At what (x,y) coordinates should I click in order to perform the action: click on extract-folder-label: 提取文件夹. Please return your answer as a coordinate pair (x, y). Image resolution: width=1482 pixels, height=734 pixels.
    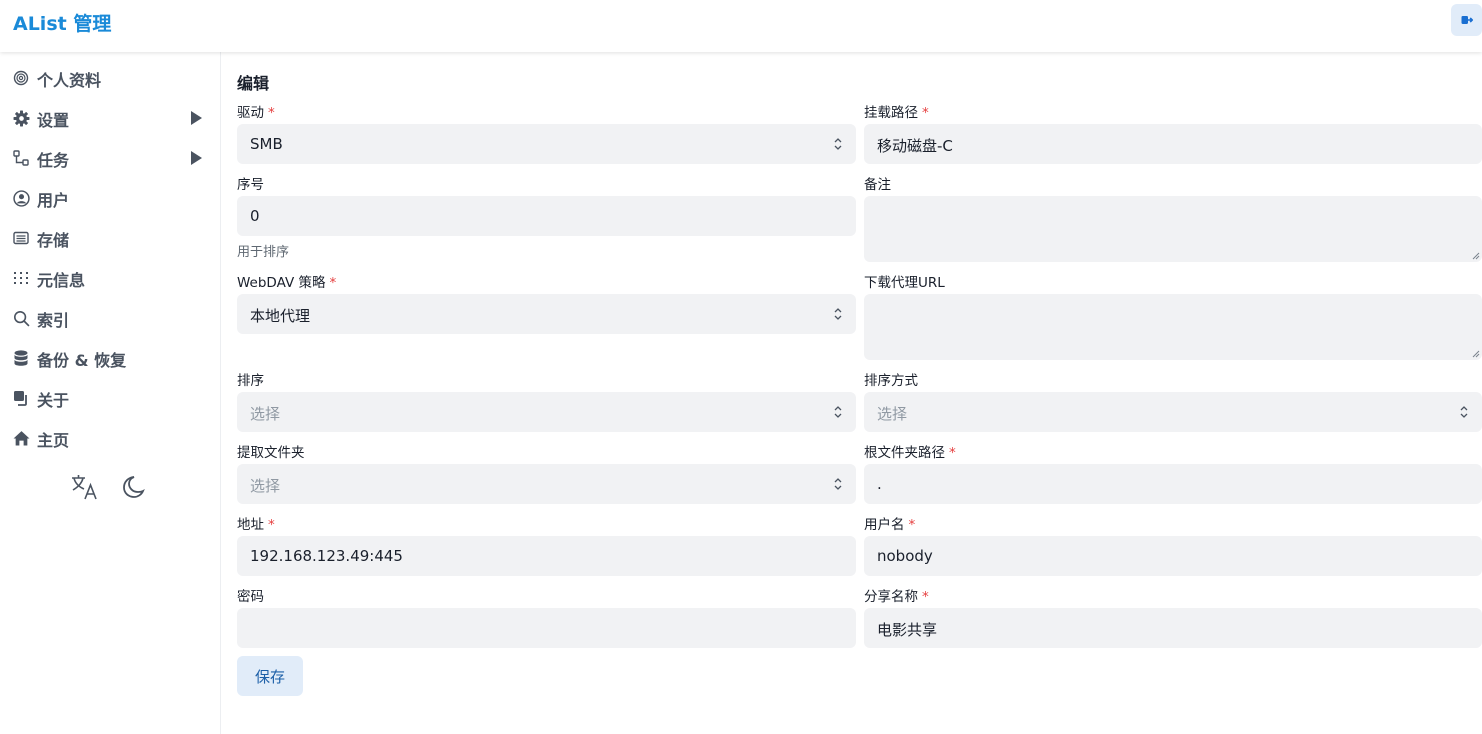
    Looking at the image, I should click on (271, 453).